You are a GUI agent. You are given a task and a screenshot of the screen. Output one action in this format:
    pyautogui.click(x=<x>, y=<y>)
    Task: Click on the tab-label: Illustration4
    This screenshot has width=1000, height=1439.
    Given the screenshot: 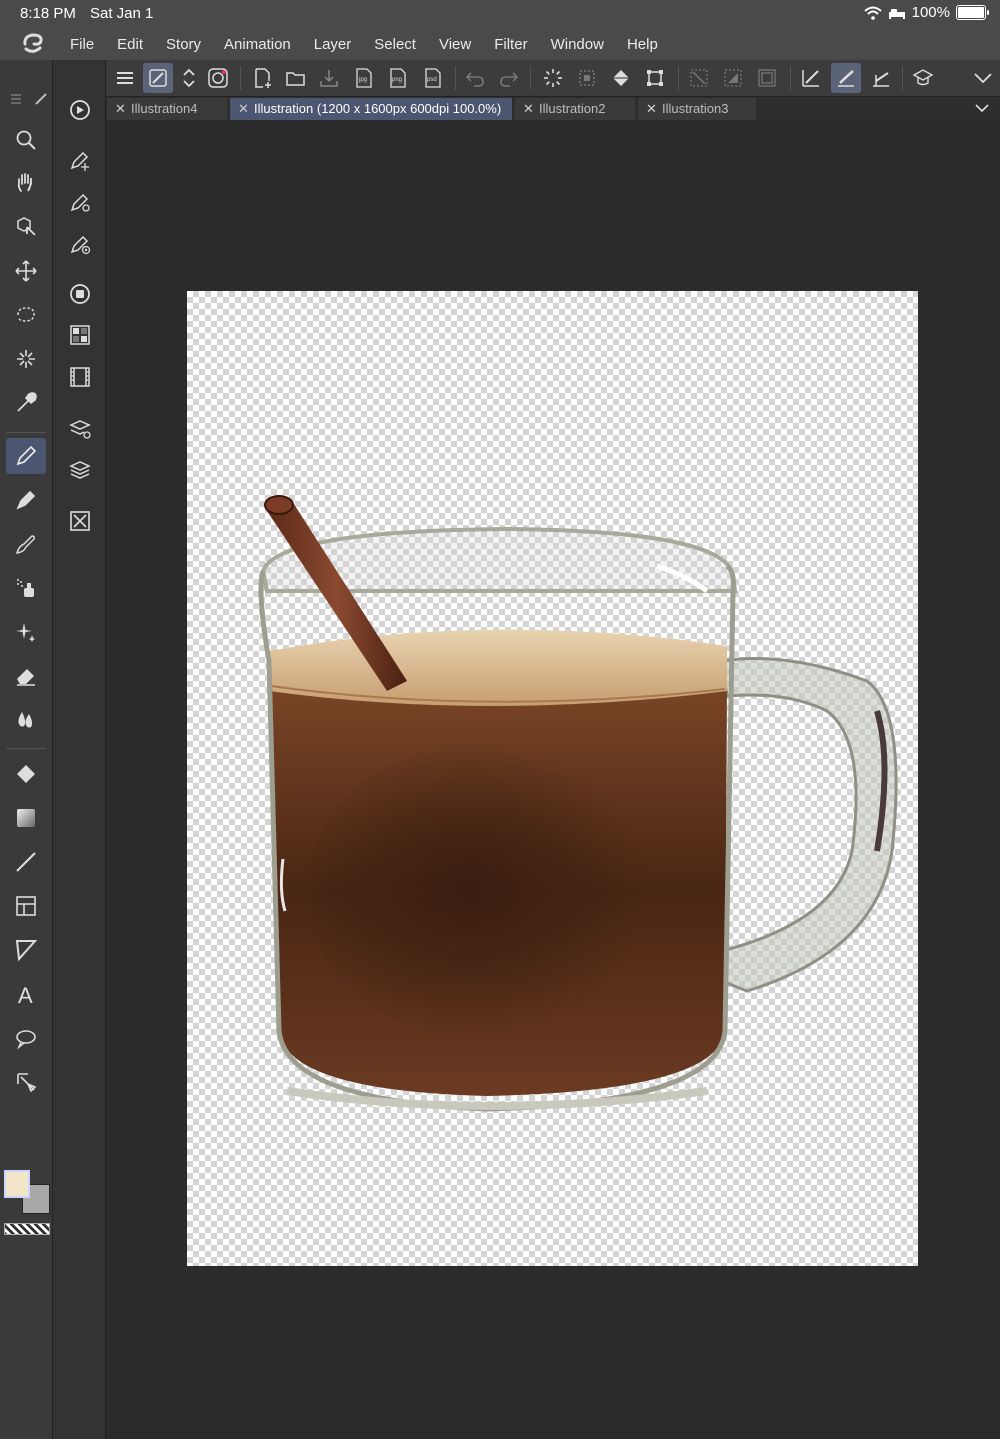 What is the action you would take?
    pyautogui.click(x=164, y=108)
    